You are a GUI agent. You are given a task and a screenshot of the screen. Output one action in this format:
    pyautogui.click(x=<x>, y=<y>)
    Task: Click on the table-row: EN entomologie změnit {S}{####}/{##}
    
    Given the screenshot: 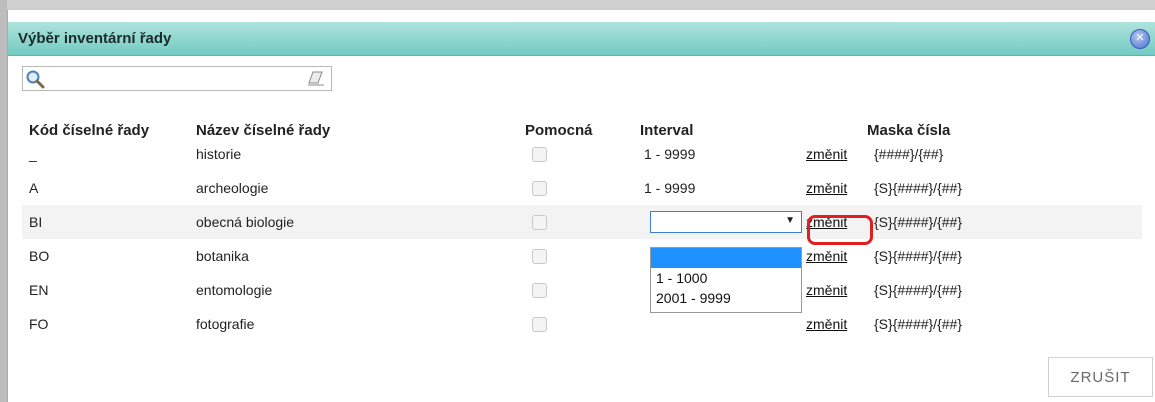 What is the action you would take?
    pyautogui.click(x=582, y=290)
    